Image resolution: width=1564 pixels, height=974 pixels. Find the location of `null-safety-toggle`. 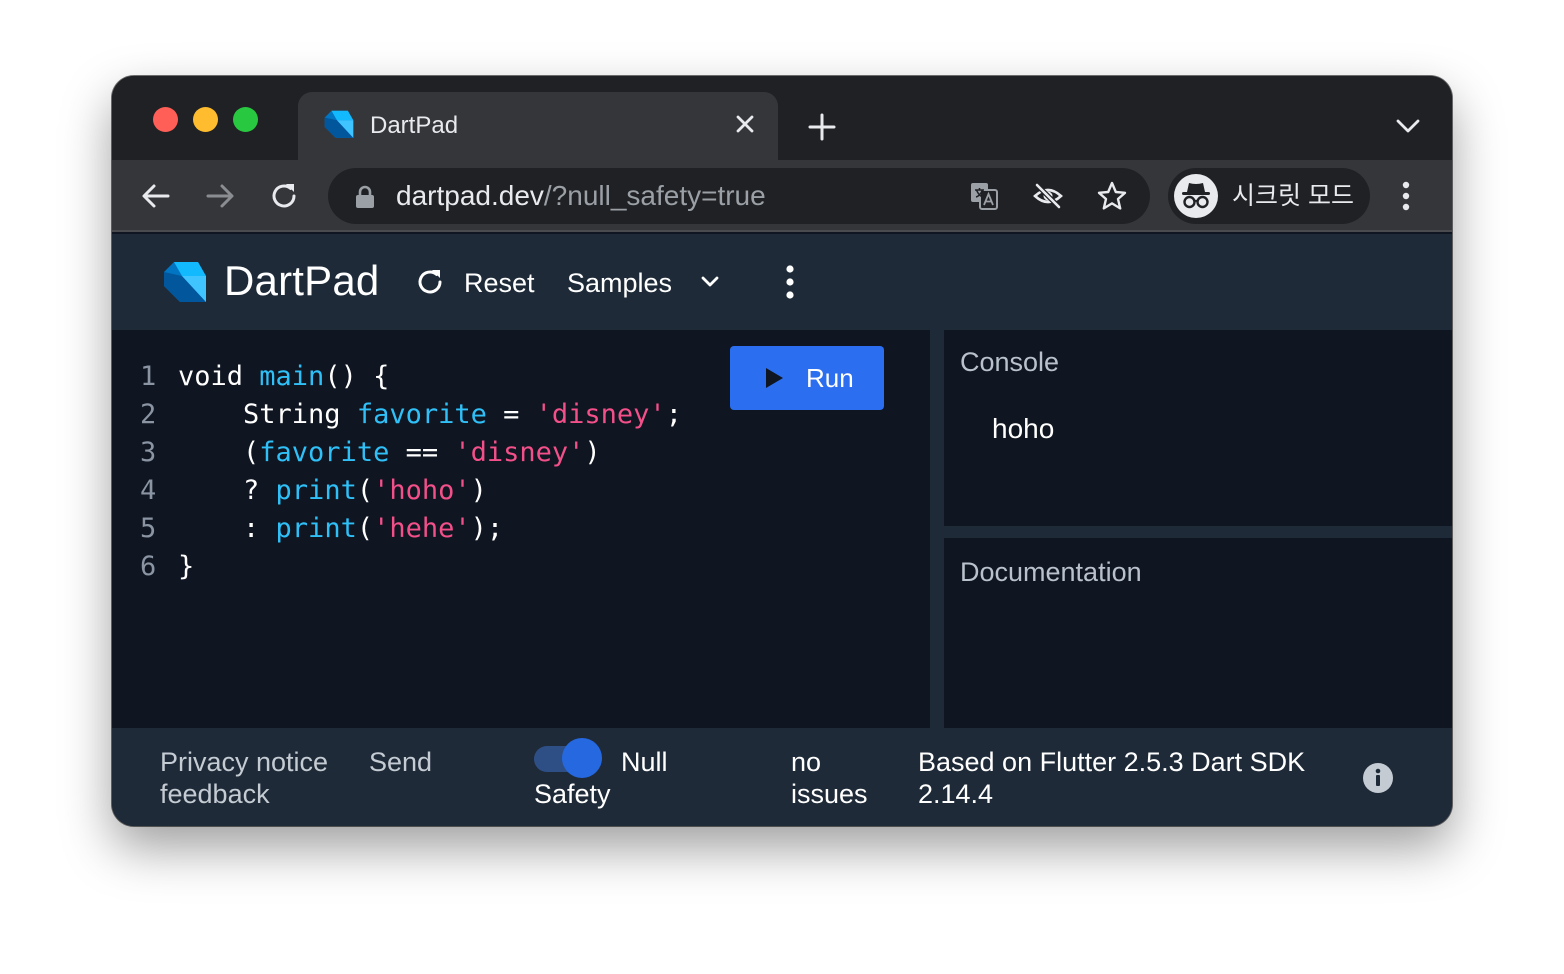

null-safety-toggle is located at coordinates (569, 758).